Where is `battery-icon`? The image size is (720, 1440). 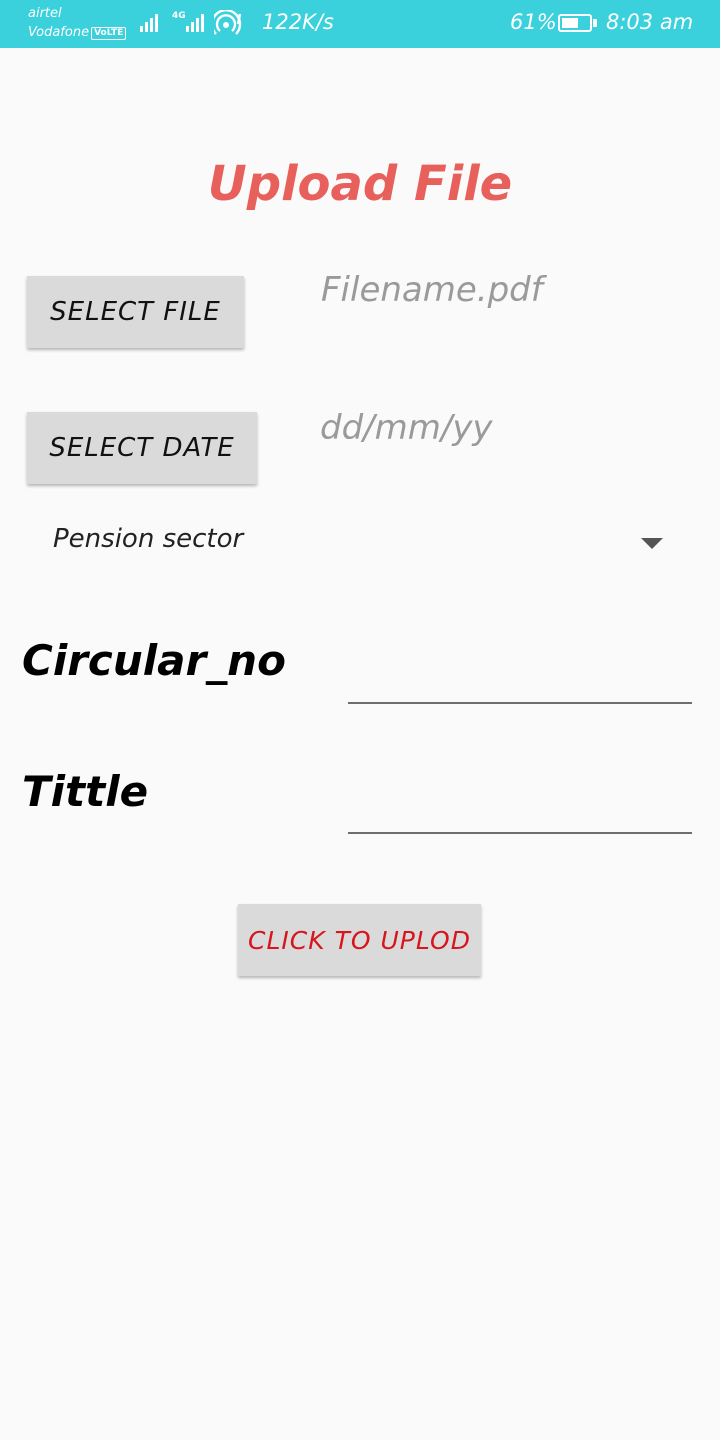 battery-icon is located at coordinates (575, 23).